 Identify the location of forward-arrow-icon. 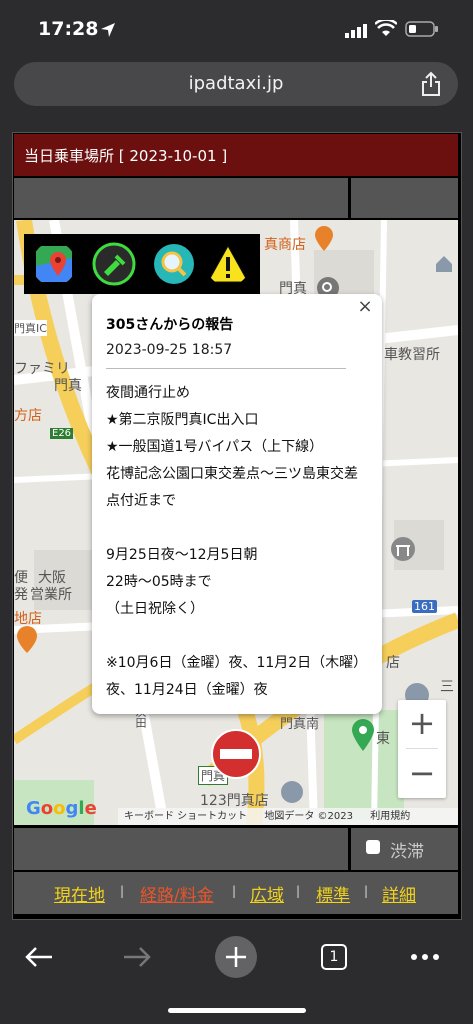
(137, 957).